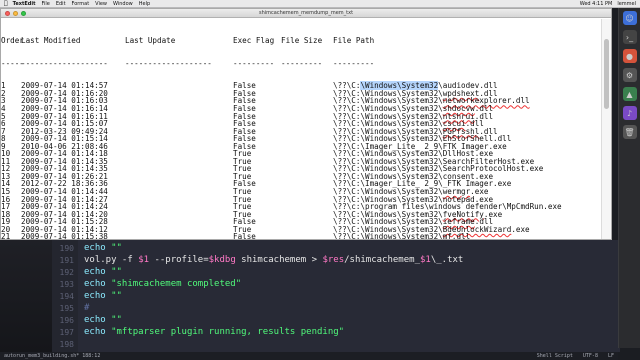  Describe the element at coordinates (12, 41) in the screenshot. I see `header-cell: Order` at that location.